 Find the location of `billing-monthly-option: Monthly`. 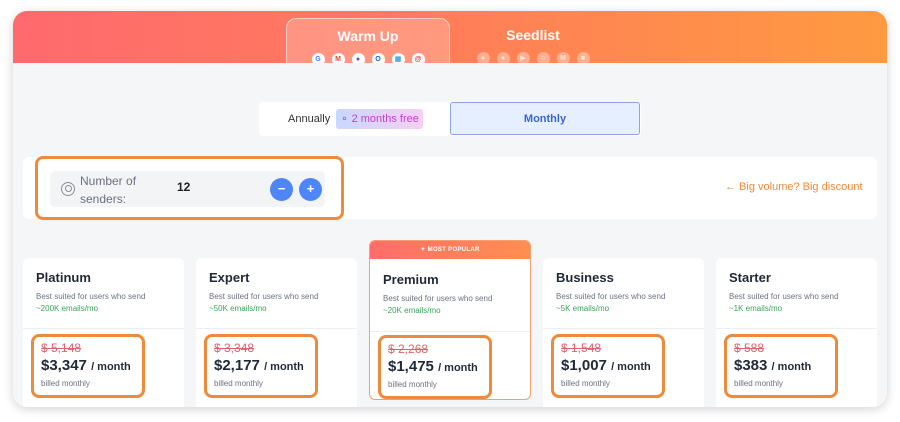

billing-monthly-option: Monthly is located at coordinates (545, 118).